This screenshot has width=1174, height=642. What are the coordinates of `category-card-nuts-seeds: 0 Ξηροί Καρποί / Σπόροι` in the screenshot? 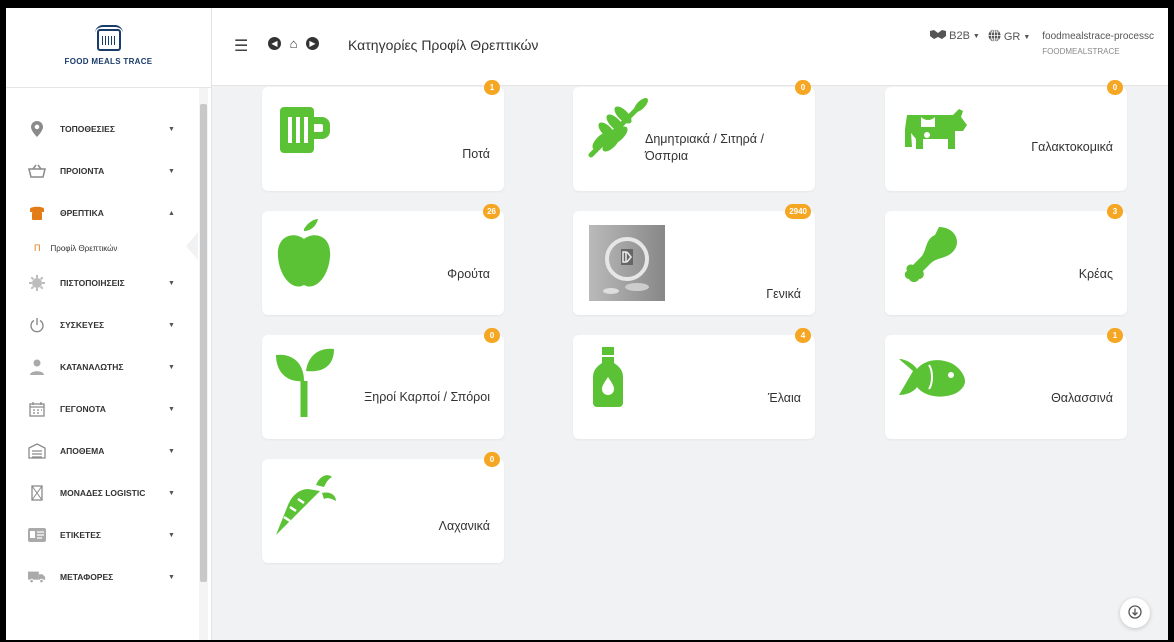 It's located at (383, 383).